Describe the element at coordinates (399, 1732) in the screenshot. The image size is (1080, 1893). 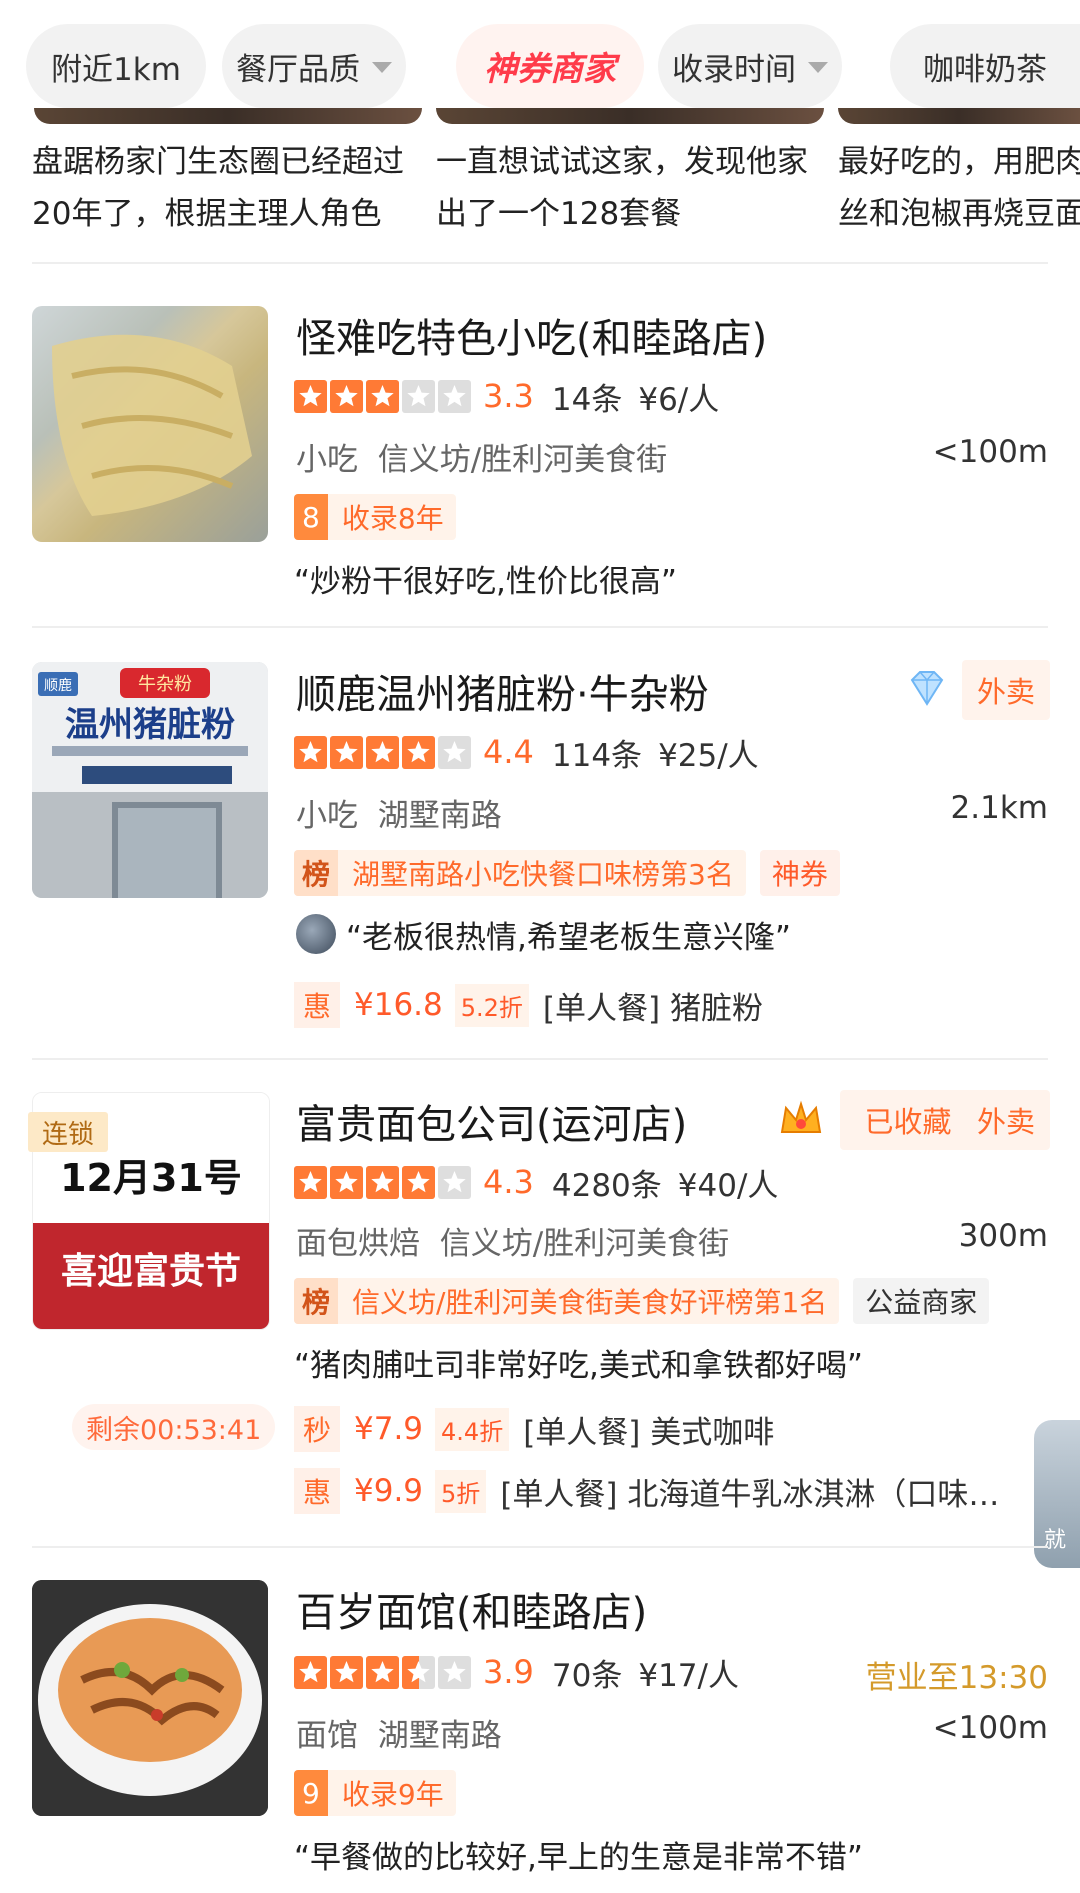
I see `shop-meta: 面馆 湖墅南路` at that location.